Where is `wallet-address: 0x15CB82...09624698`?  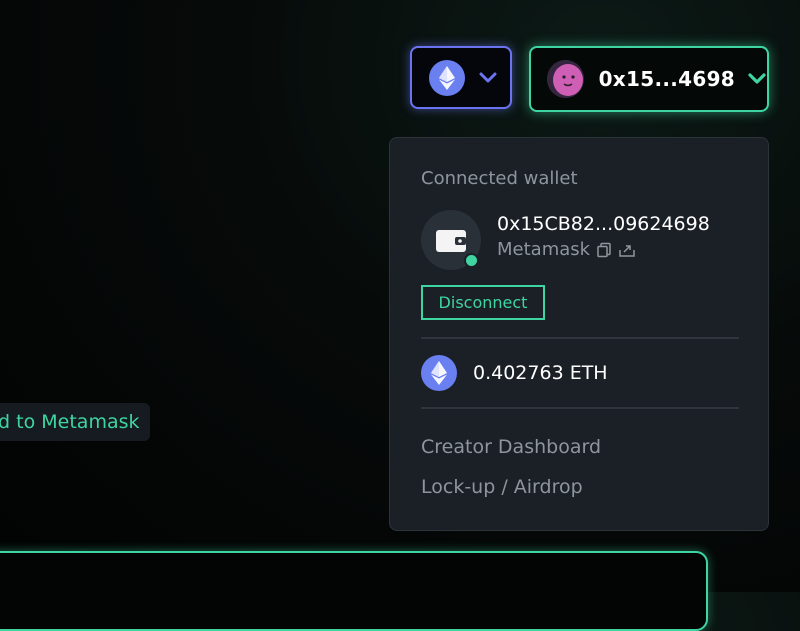 wallet-address: 0x15CB82...09624698 is located at coordinates (603, 224).